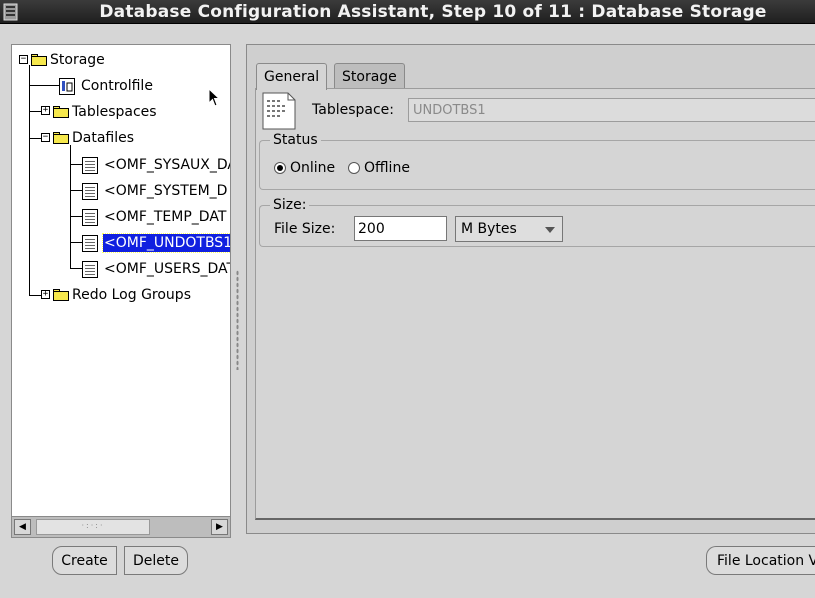 The height and width of the screenshot is (598, 815). What do you see at coordinates (387, 168) in the screenshot?
I see `offline-label: Offline` at bounding box center [387, 168].